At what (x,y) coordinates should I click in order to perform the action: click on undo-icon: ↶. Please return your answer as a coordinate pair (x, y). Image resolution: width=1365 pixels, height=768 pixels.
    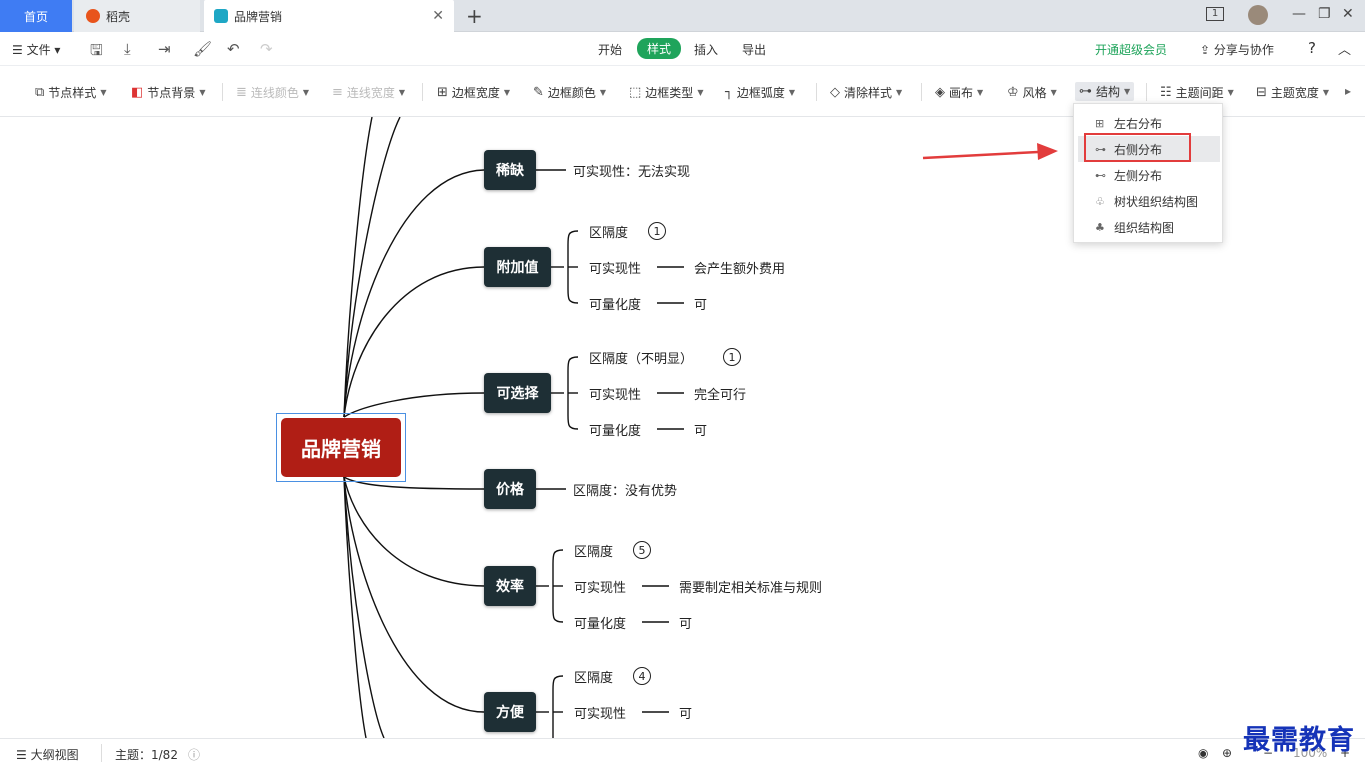
    Looking at the image, I should click on (233, 49).